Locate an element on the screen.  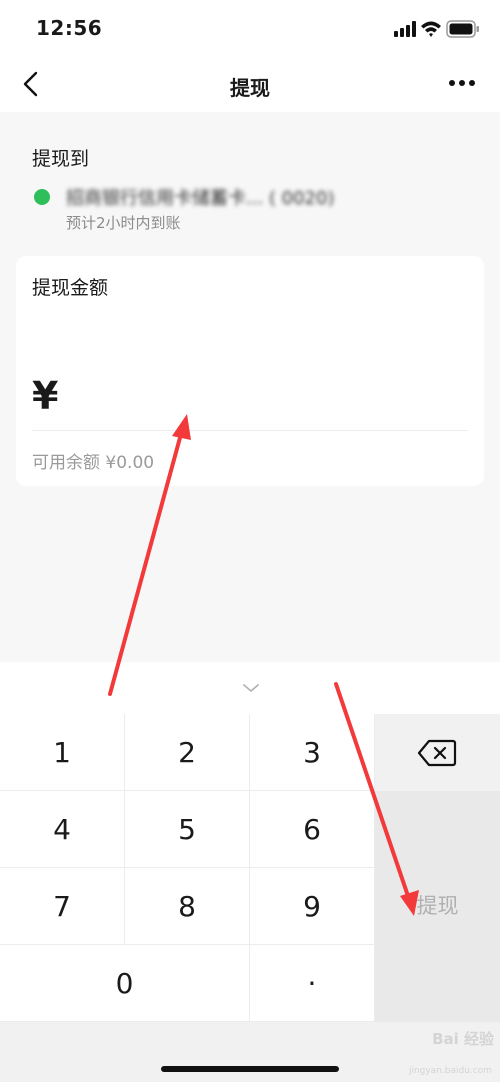
nav-bar: 提现 is located at coordinates (250, 84).